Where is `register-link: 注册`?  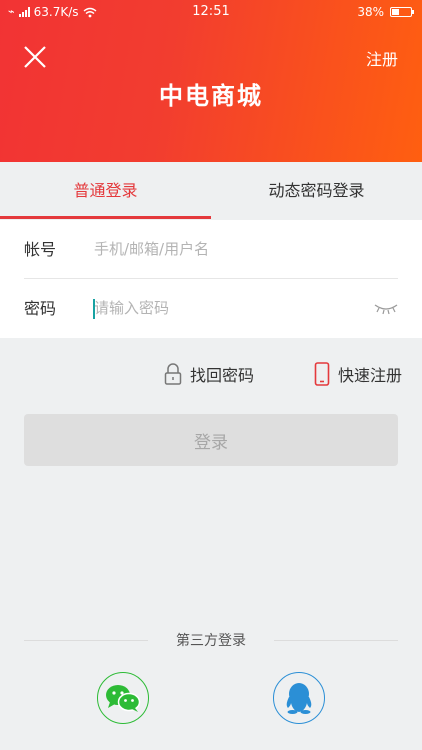
register-link: 注册 is located at coordinates (382, 58).